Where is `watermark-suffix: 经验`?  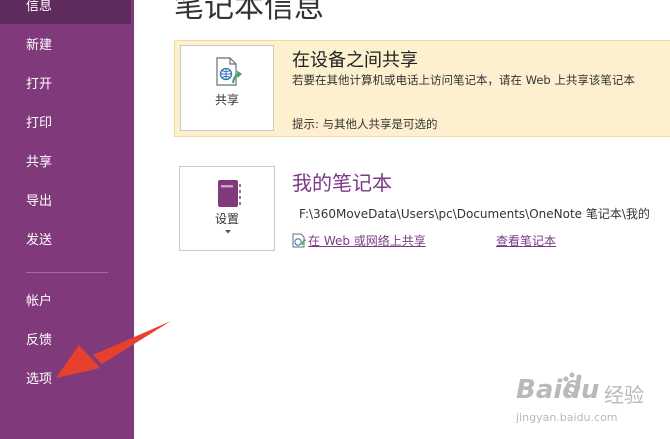
watermark-suffix: 经验 is located at coordinates (624, 395).